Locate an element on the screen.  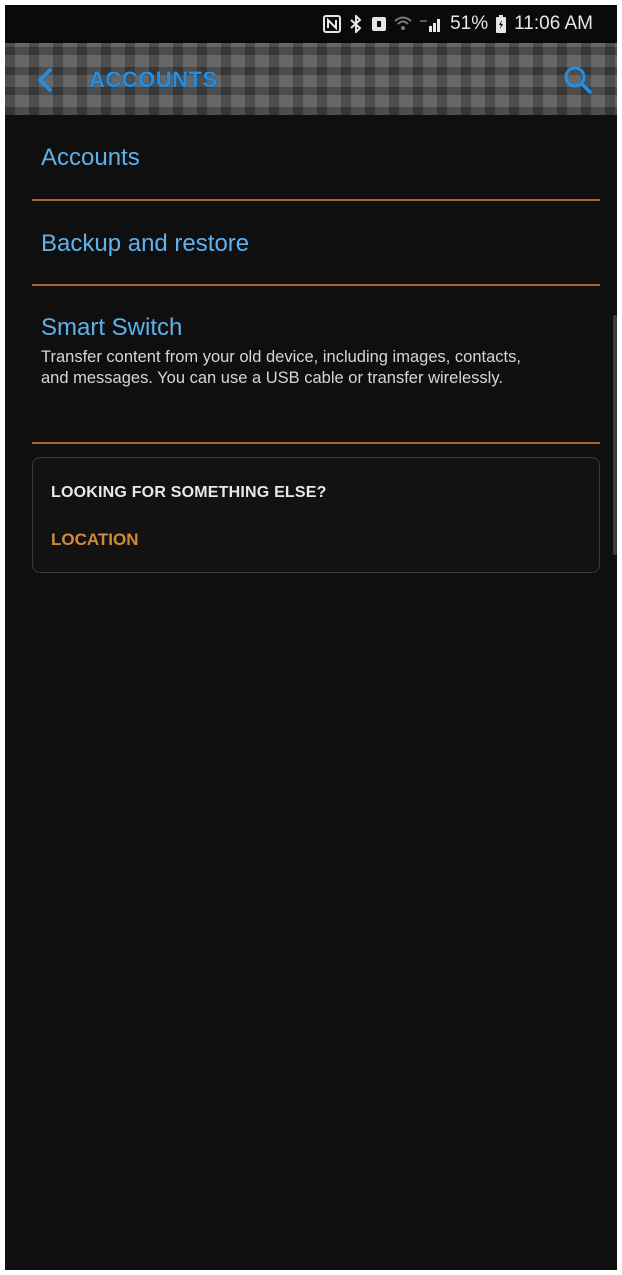
alarm-icon is located at coordinates (379, 24).